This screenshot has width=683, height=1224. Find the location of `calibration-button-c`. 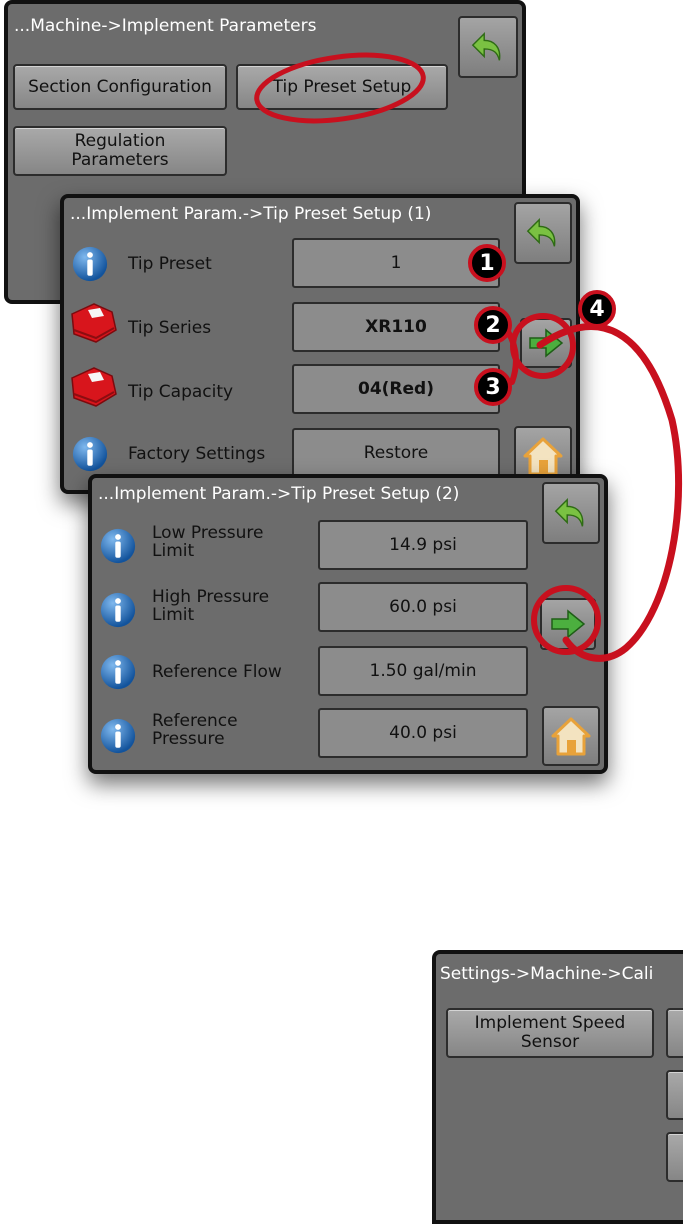

calibration-button-c is located at coordinates (674, 1157).